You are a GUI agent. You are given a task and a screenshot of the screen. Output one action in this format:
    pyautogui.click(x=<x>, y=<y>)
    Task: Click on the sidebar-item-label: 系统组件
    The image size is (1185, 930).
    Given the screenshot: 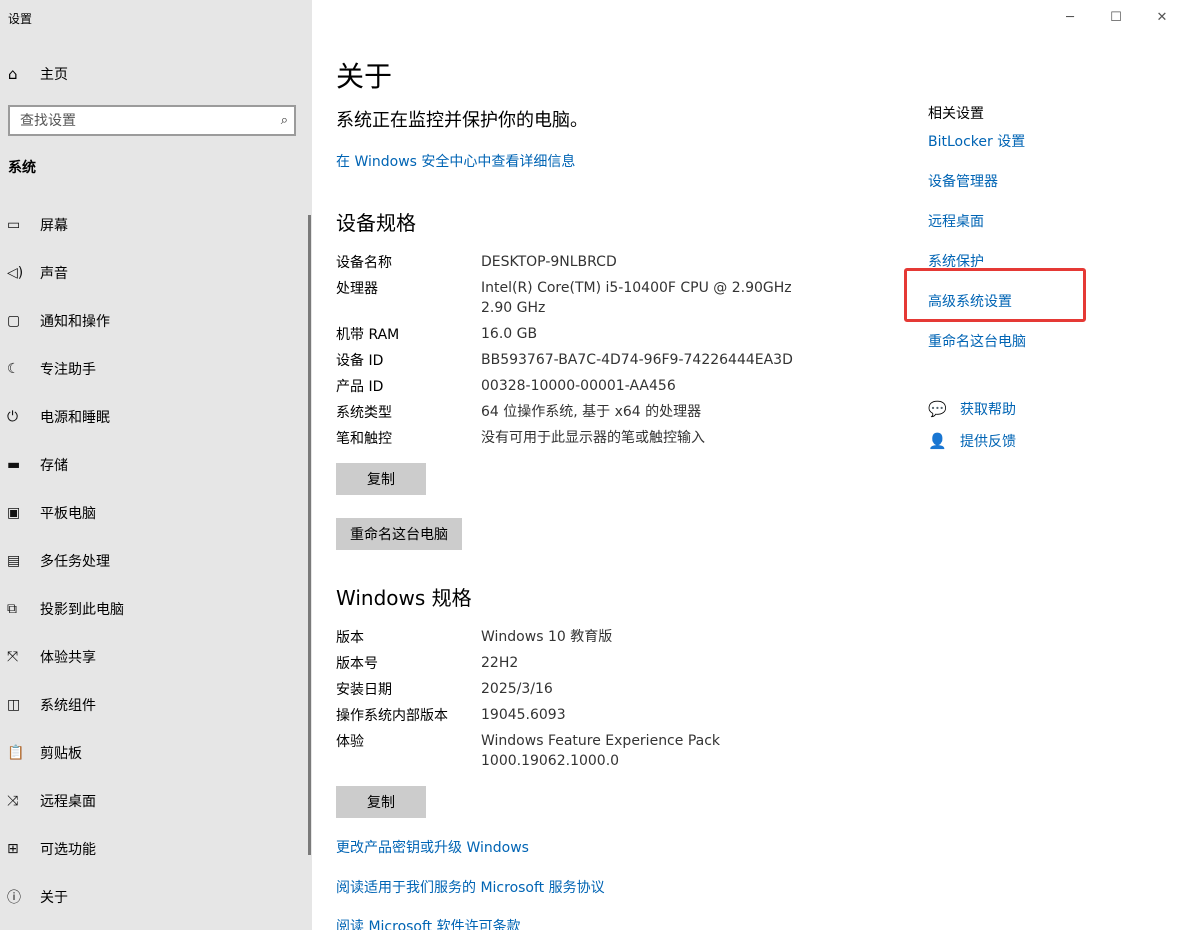 What is the action you would take?
    pyautogui.click(x=68, y=706)
    